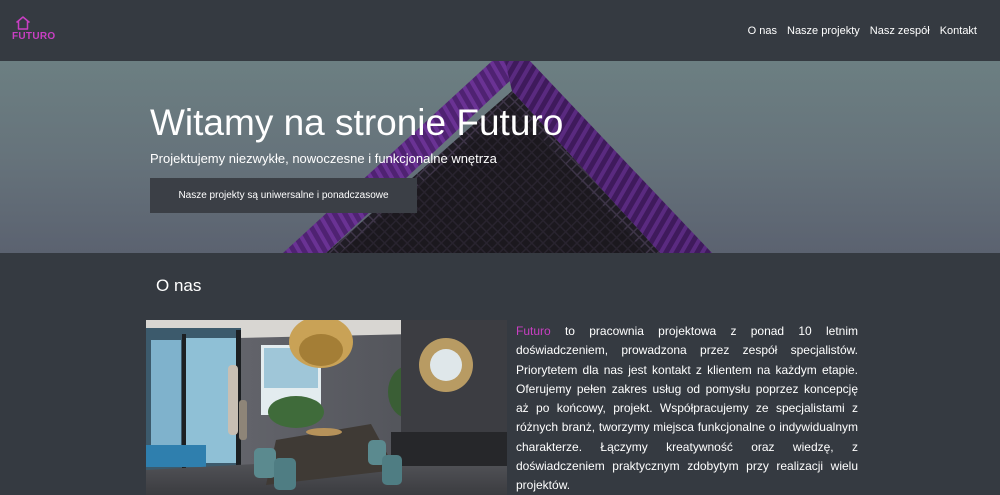 The height and width of the screenshot is (495, 1000). What do you see at coordinates (533, 331) in the screenshot?
I see `brand-name: Futuro` at bounding box center [533, 331].